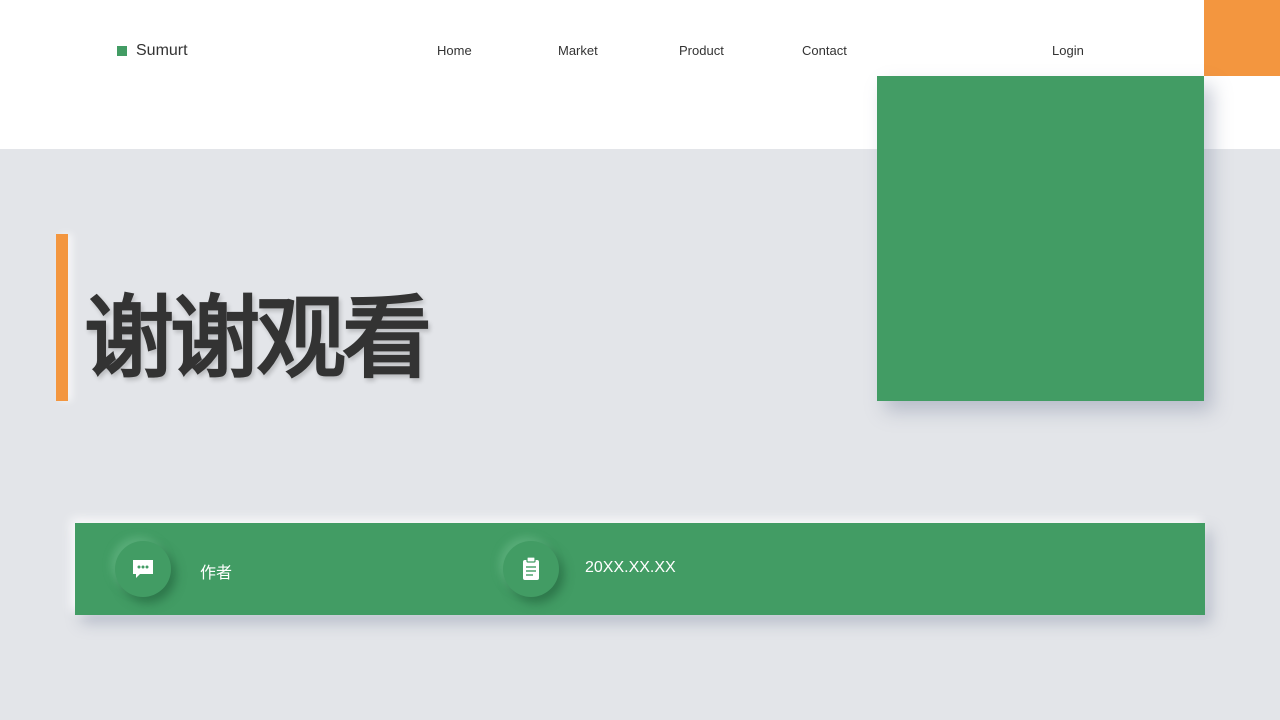 This screenshot has width=1280, height=720. I want to click on author-icon-button, so click(143, 569).